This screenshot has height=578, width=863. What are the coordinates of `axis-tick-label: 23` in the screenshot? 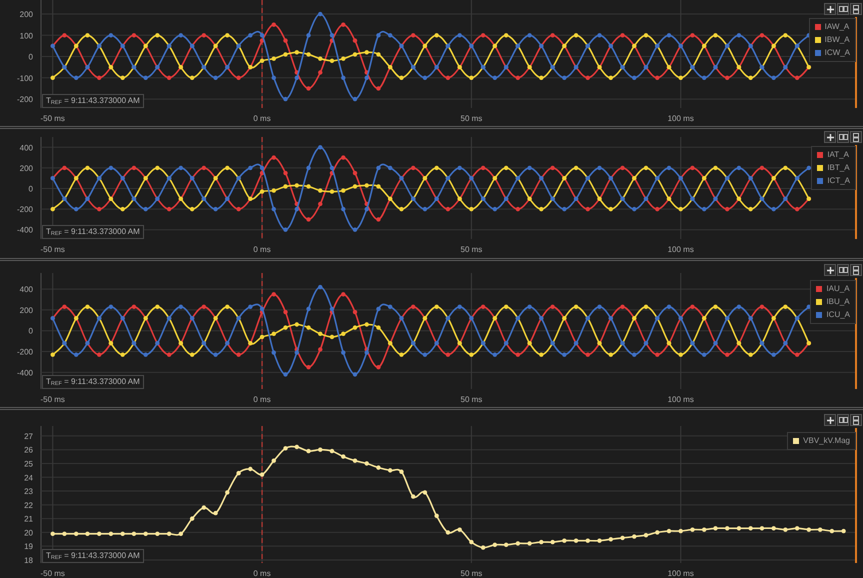 It's located at (28, 491).